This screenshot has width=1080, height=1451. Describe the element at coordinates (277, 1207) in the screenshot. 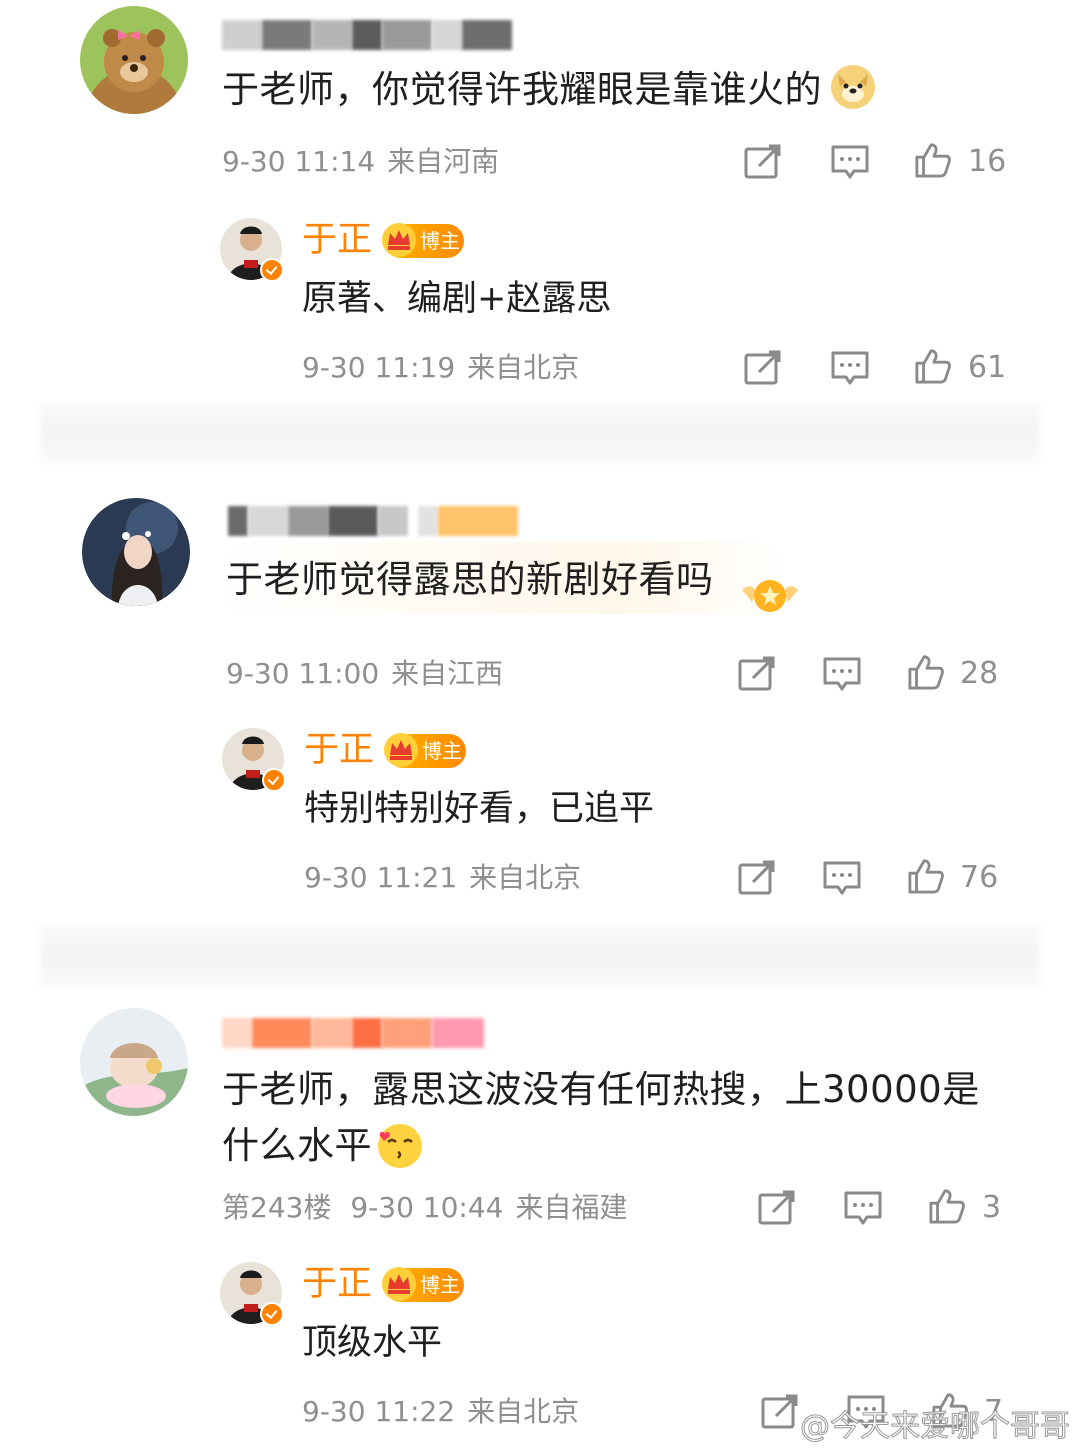

I see `floor-number: 第243楼` at that location.